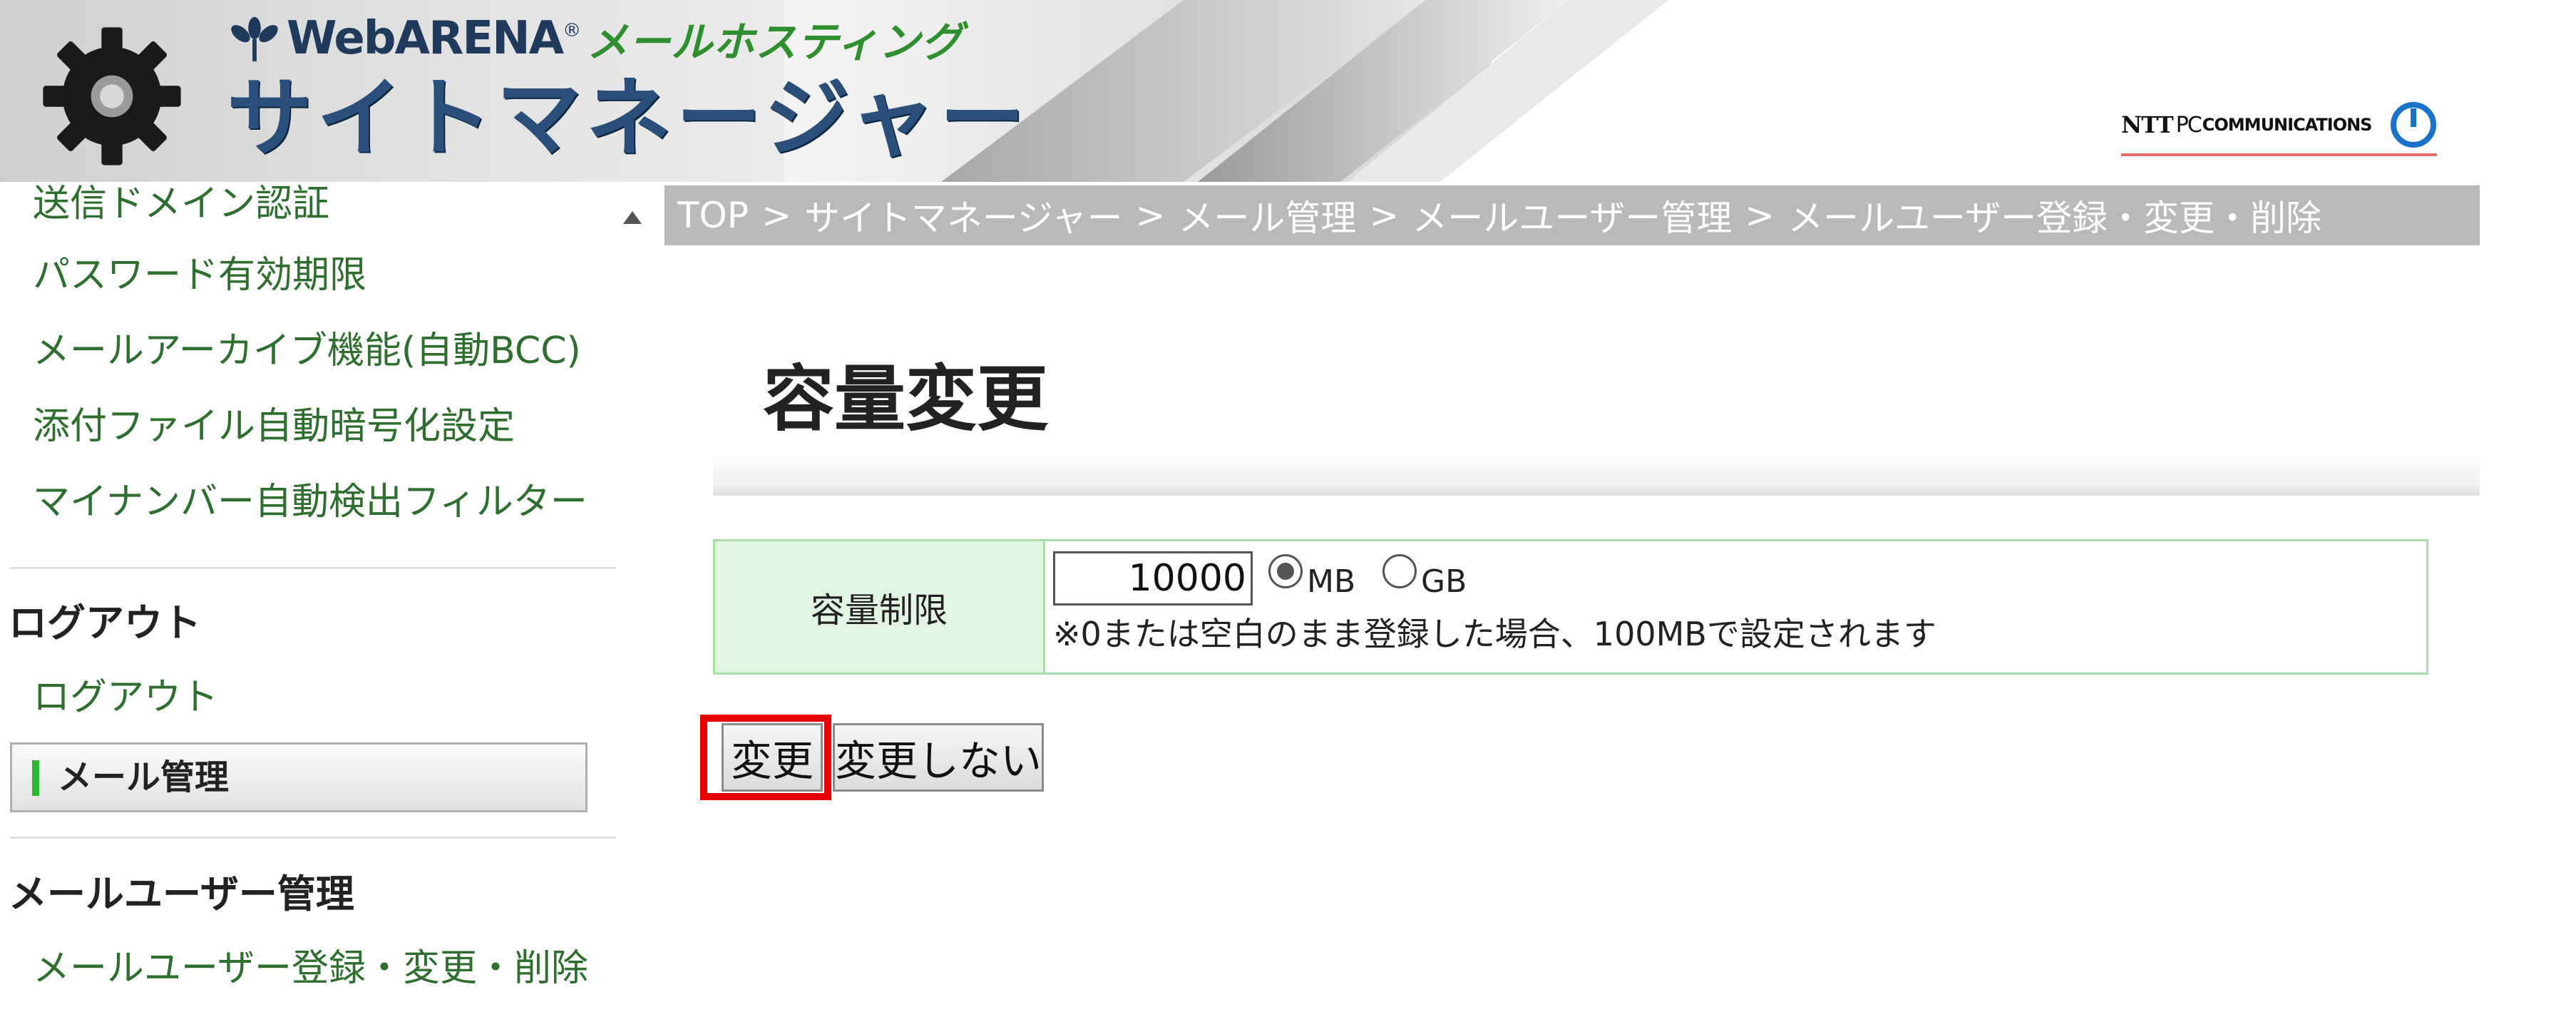 The image size is (2576, 1012). What do you see at coordinates (1570, 607) in the screenshot?
I see `capacity-form-table: 容量制限 MB GB ※0または空白のまま登録した場合、100MBで設定されます` at bounding box center [1570, 607].